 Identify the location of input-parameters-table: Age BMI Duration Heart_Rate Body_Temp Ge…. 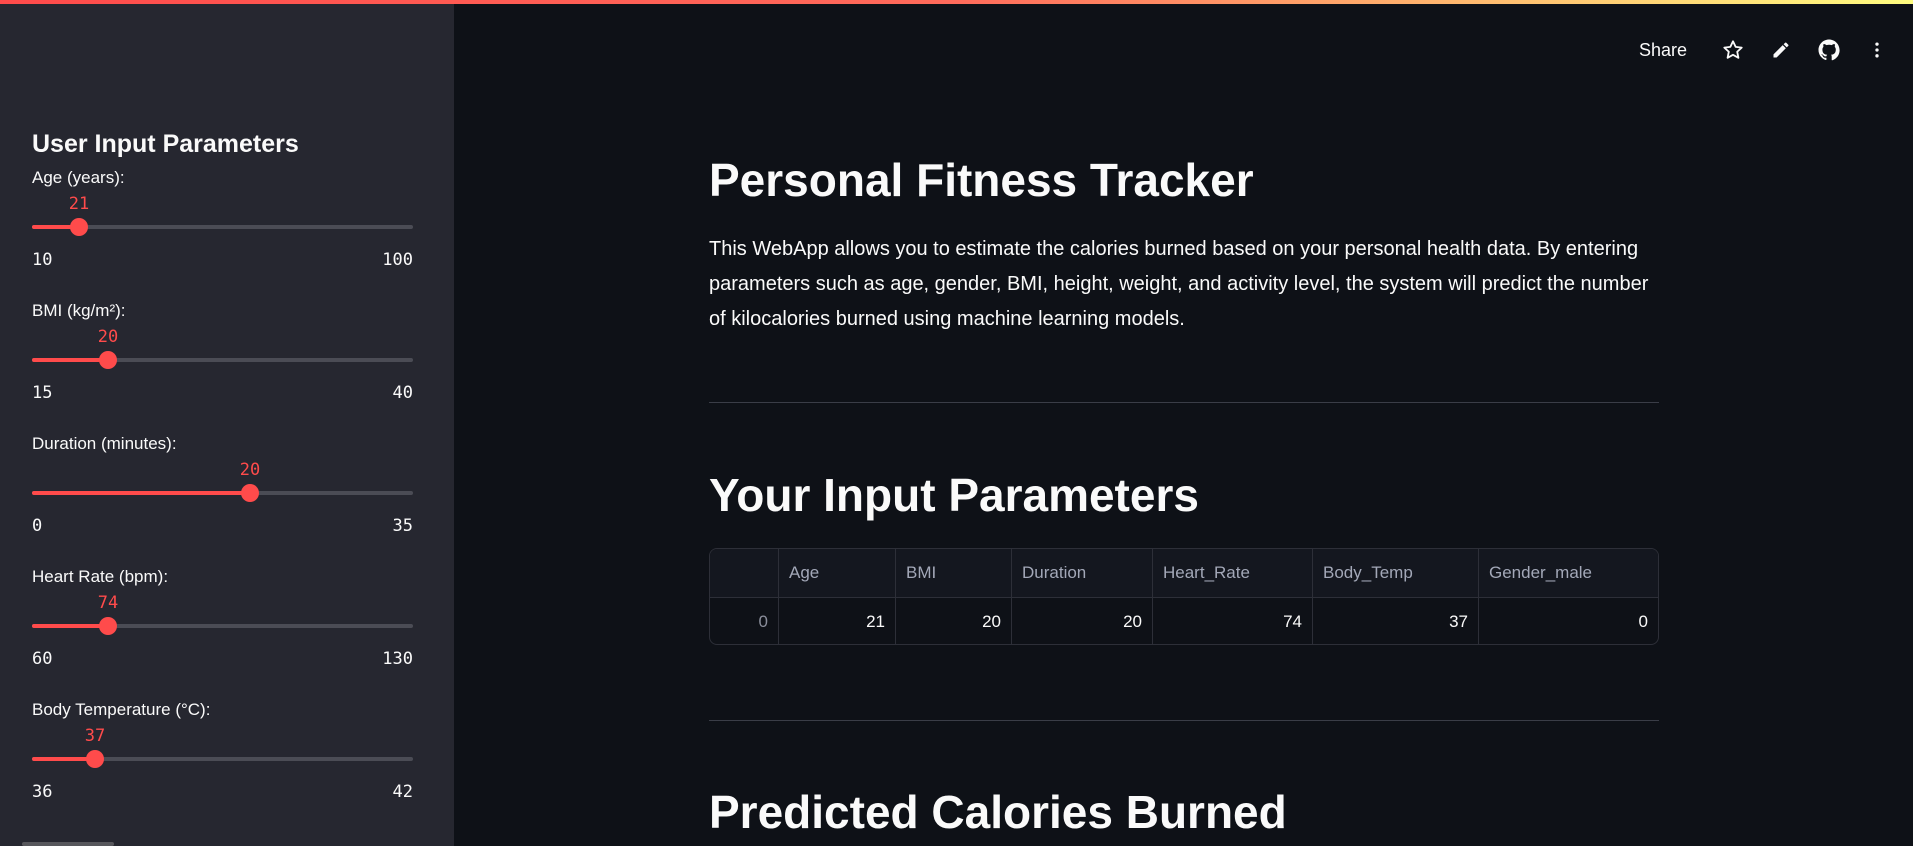
(1184, 596).